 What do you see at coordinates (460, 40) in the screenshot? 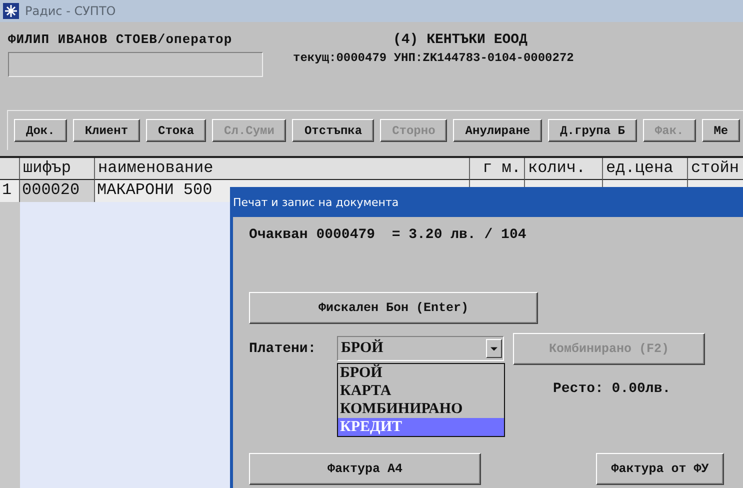
I see `company-name: (4) КЕНТЪКИ ЕООД` at bounding box center [460, 40].